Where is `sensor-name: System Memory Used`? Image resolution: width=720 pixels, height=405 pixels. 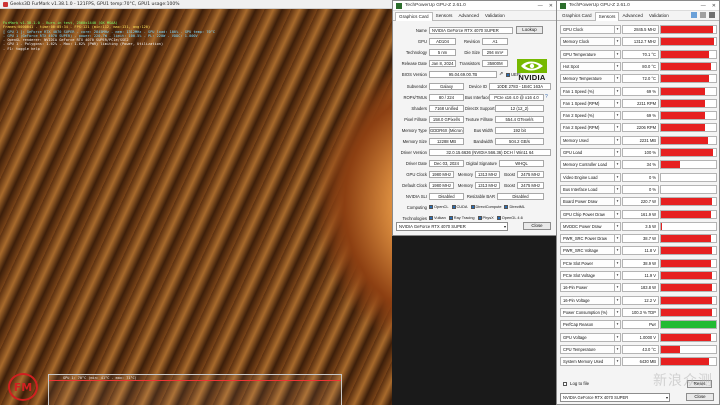
sensor-name: System Memory Used is located at coordinates (587, 362).